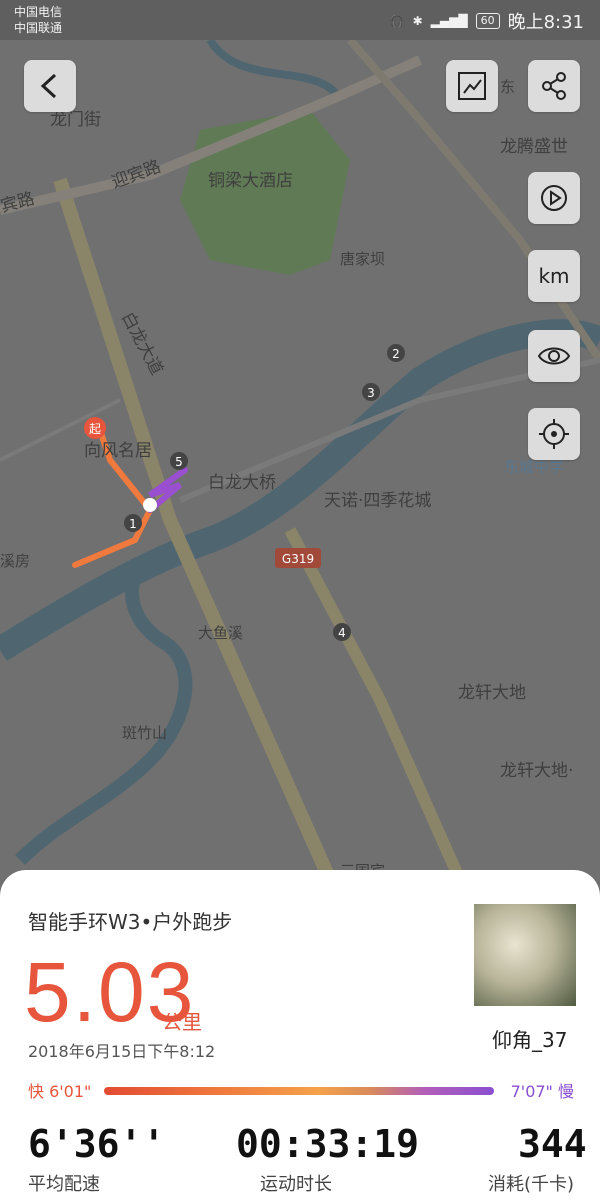 This screenshot has width=600, height=1200. I want to click on share-button, so click(554, 86).